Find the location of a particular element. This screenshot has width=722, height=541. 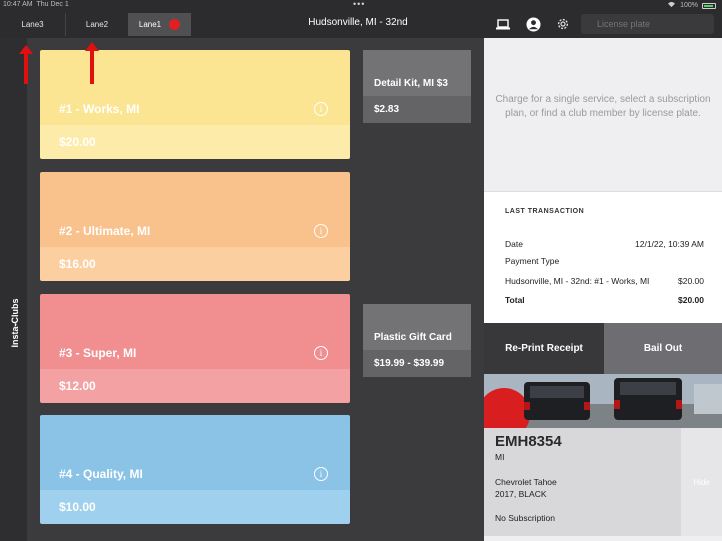

action-buttons: Re-Print Receipt Bail Out is located at coordinates (603, 348).